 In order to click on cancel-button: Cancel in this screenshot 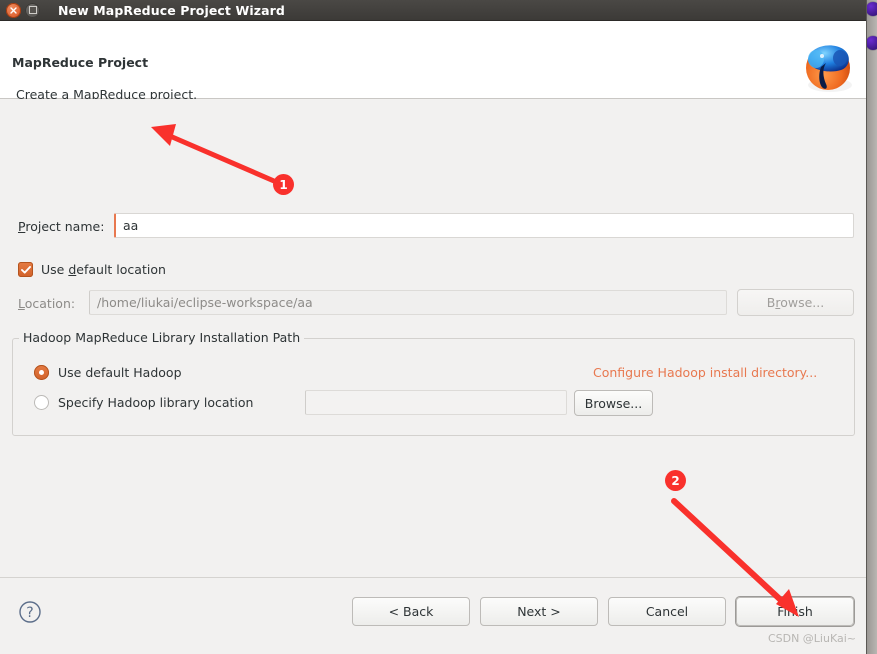, I will do `click(667, 611)`.